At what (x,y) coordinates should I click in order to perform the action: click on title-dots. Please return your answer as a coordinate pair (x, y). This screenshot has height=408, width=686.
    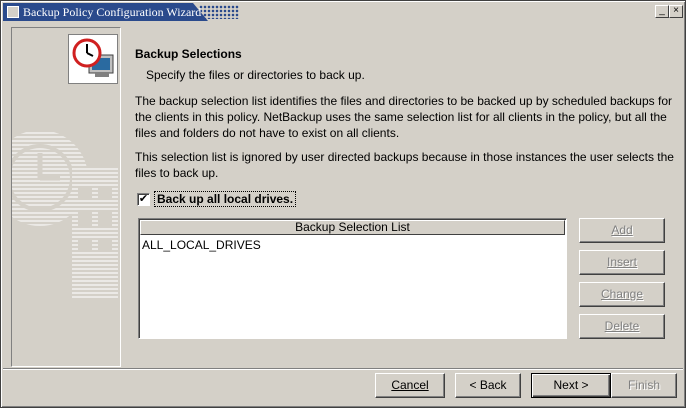
    Looking at the image, I should click on (219, 12).